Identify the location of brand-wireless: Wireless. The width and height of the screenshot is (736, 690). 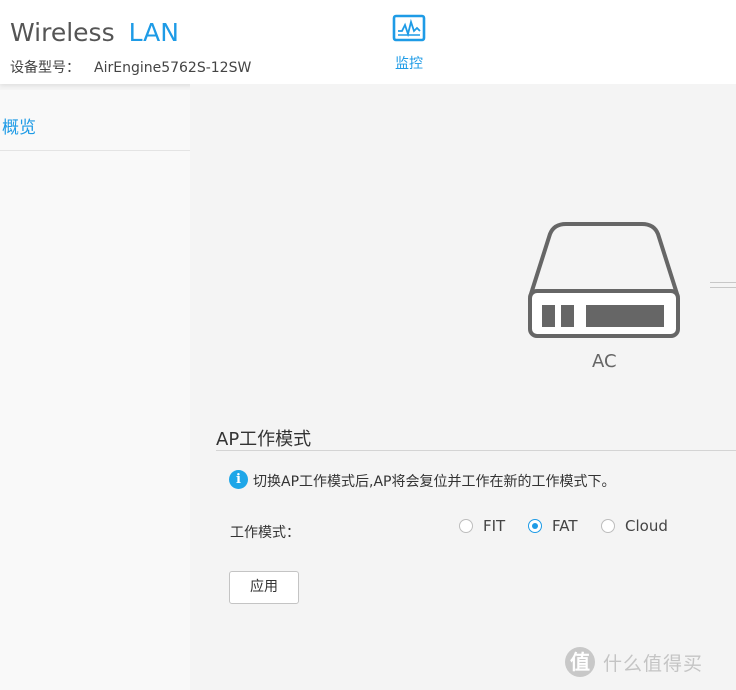
(62, 32).